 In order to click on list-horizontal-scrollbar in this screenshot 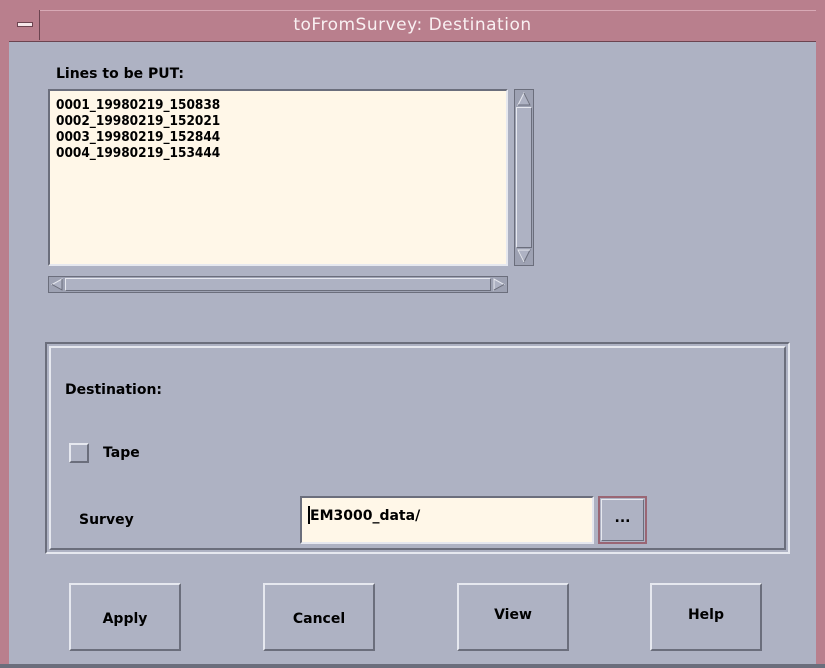, I will do `click(278, 284)`.